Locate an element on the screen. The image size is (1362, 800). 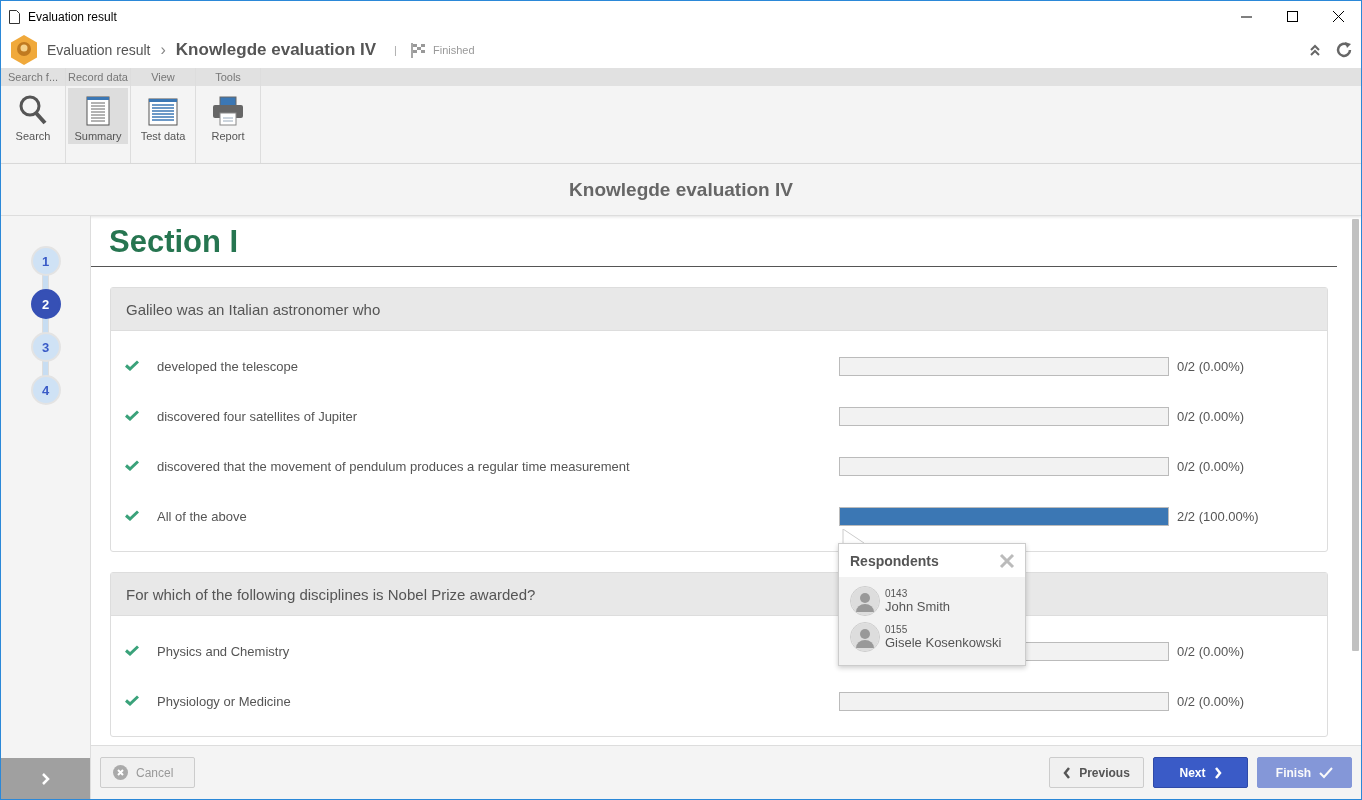
step-button: 2 is located at coordinates (45, 304).